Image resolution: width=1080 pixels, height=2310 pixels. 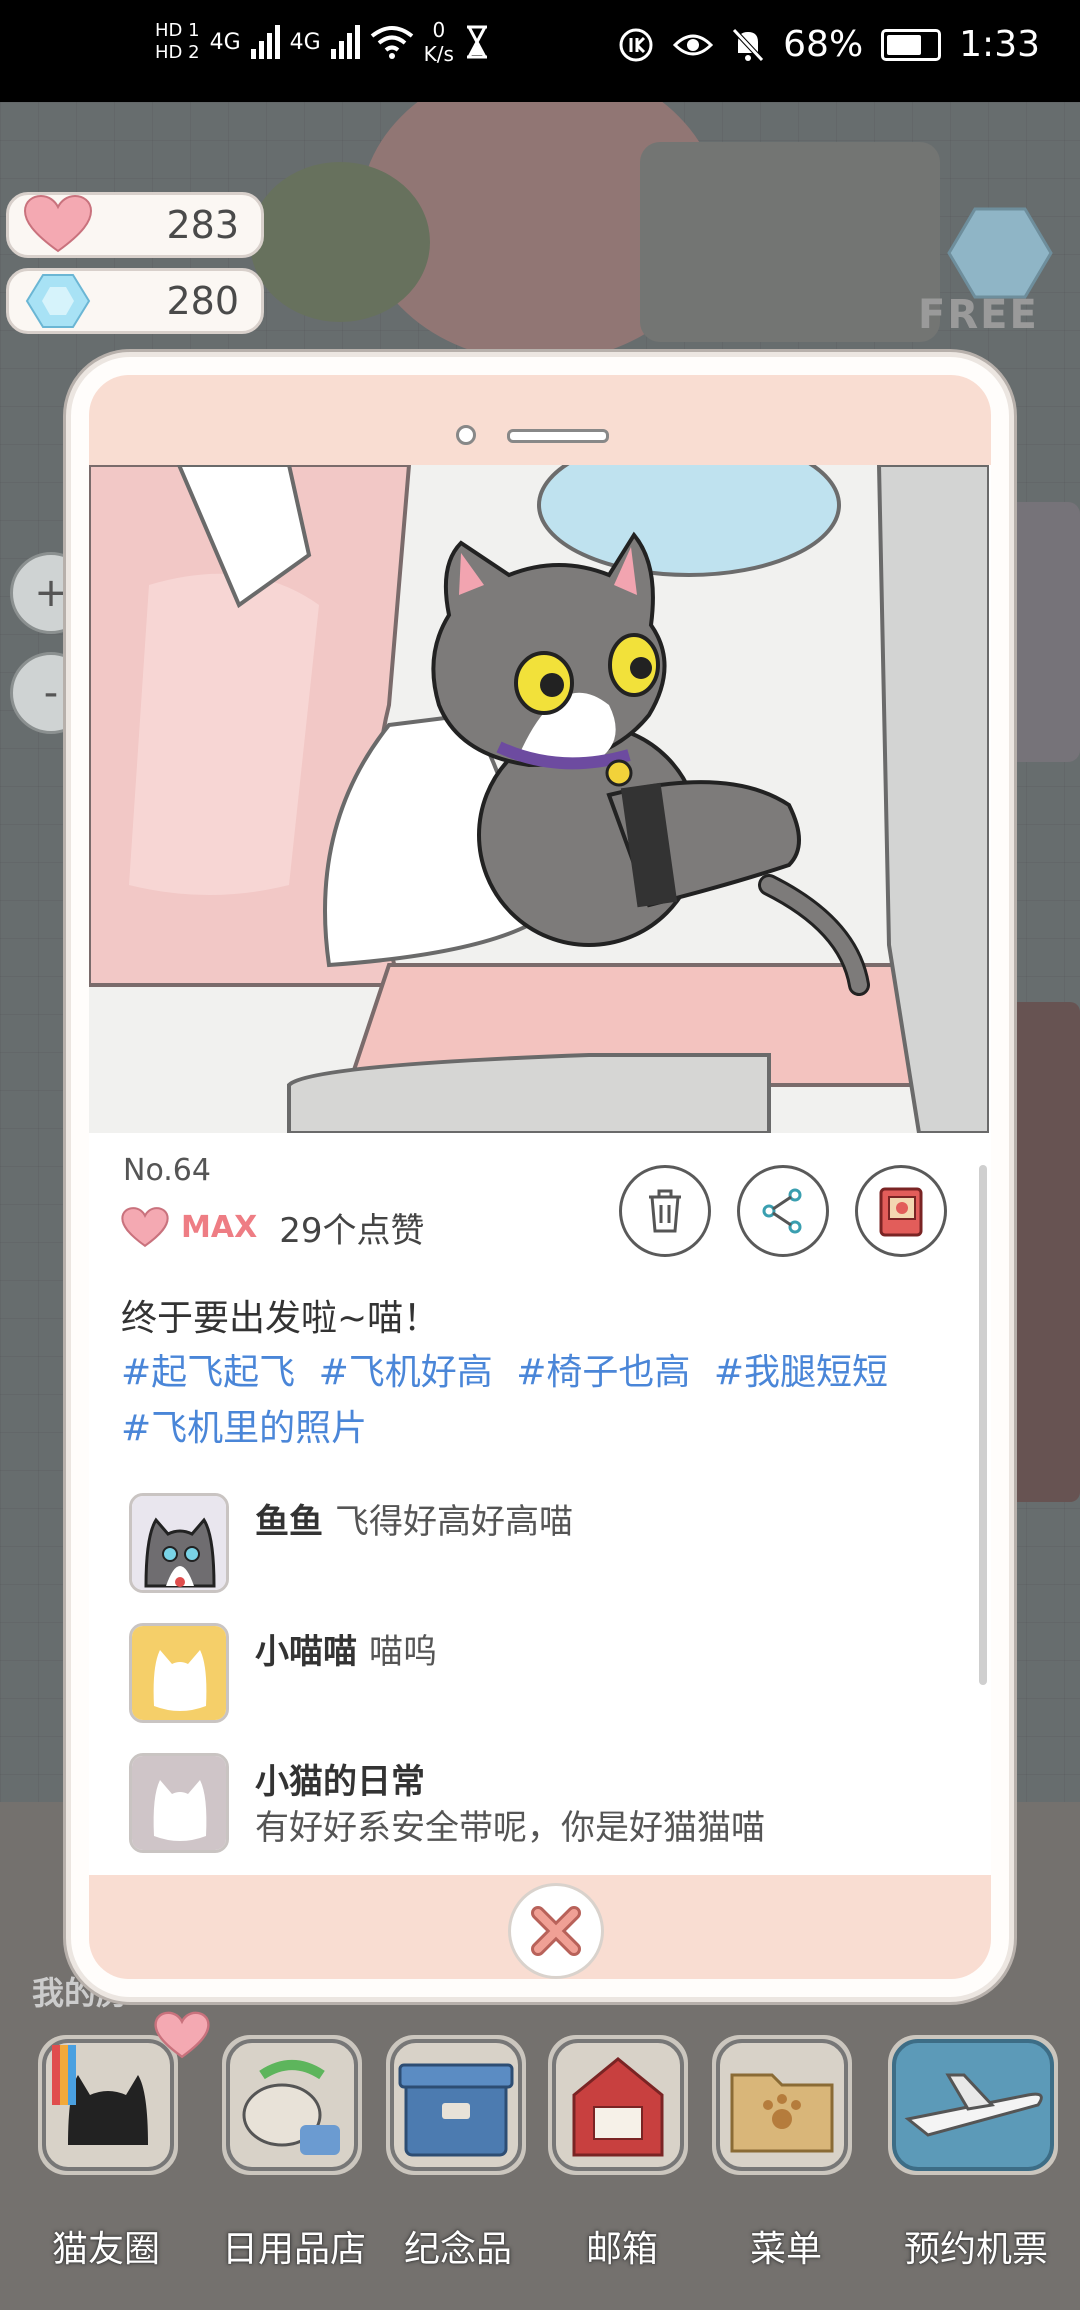 What do you see at coordinates (340, 1782) in the screenshot?
I see `comment-author: 小猫的日常` at bounding box center [340, 1782].